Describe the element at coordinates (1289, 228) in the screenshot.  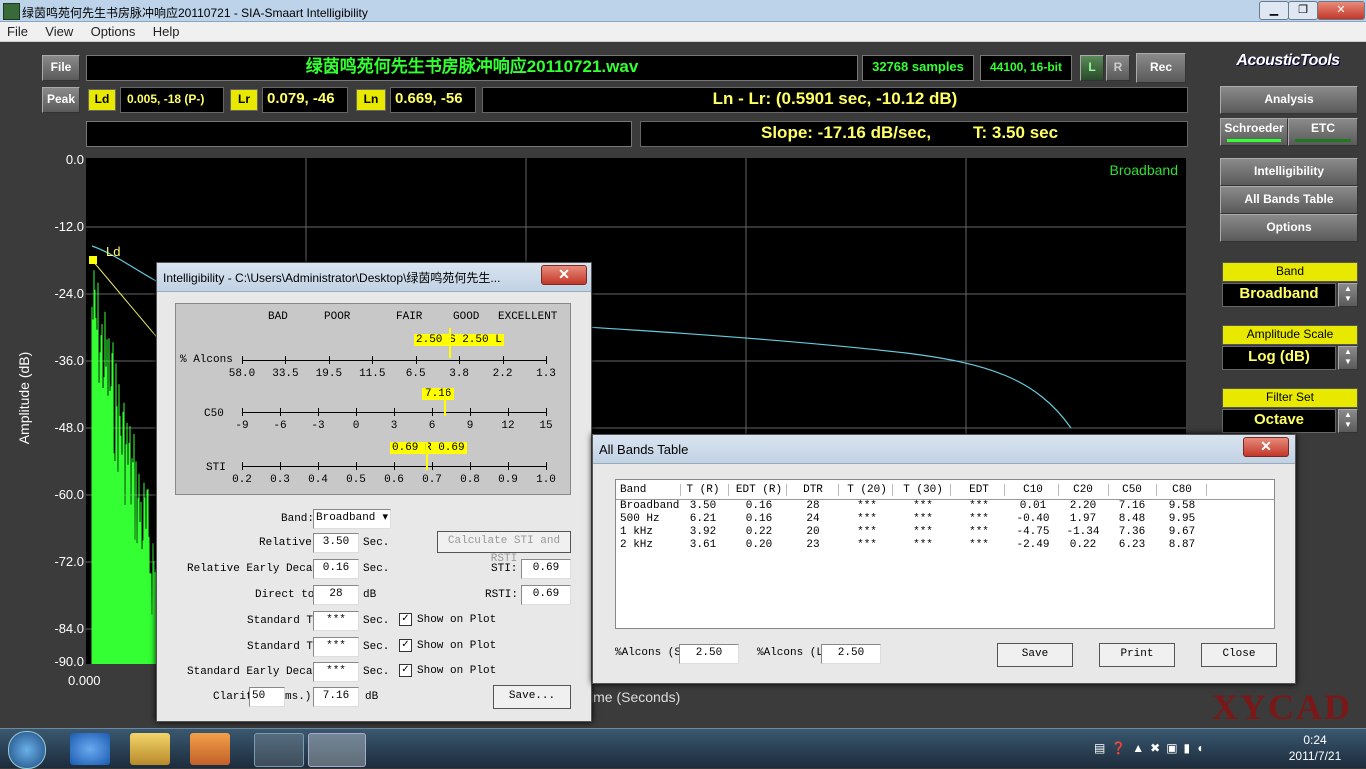
I see `options-button: Options` at that location.